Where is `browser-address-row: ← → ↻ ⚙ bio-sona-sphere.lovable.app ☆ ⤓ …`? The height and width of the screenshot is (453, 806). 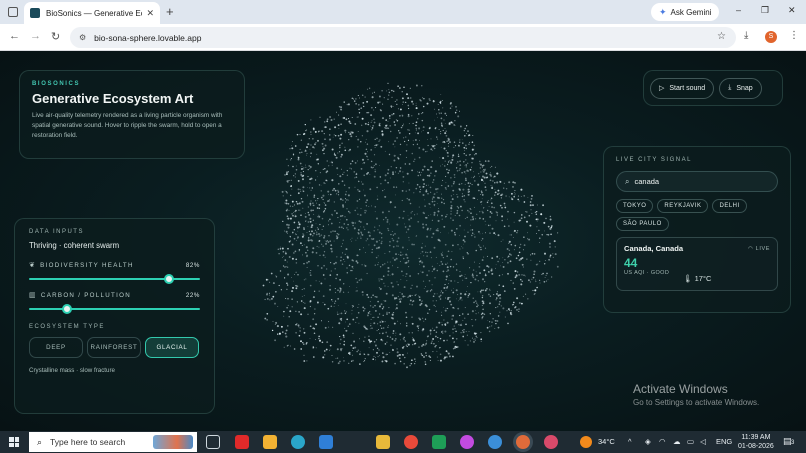
browser-address-row: ← → ↻ ⚙ bio-sona-sphere.lovable.app ☆ ⤓ … is located at coordinates (403, 37).